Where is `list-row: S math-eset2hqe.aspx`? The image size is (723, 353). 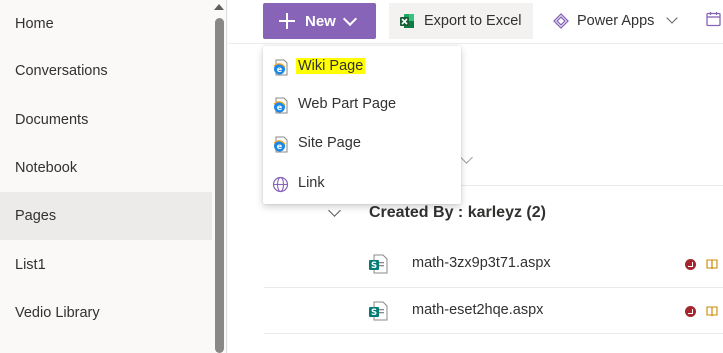
list-row: S math-eset2hqe.aspx is located at coordinates (493, 310).